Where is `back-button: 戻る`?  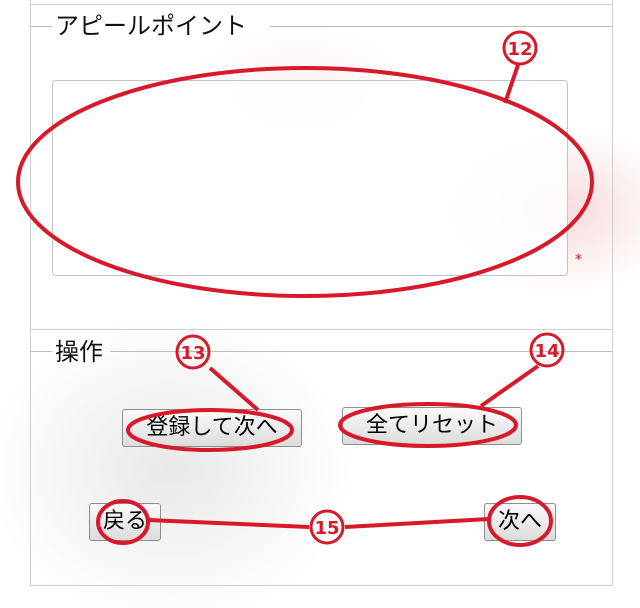 back-button: 戻る is located at coordinates (125, 522).